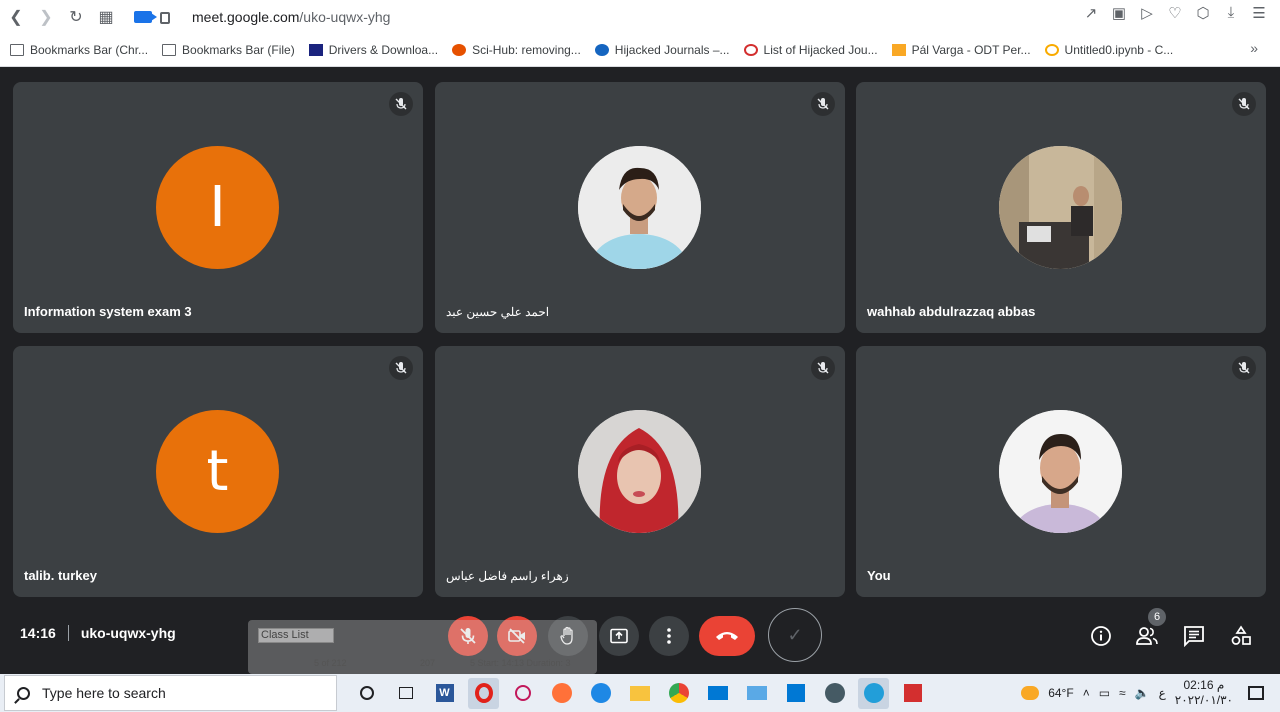 This screenshot has width=1280, height=712. I want to click on bookmark-item: Bookmarks Bar (File), so click(228, 50).